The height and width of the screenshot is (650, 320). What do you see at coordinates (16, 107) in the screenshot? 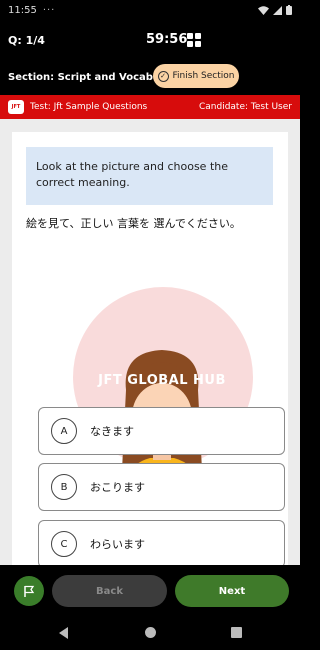
I see `jft-logo: JFT` at bounding box center [16, 107].